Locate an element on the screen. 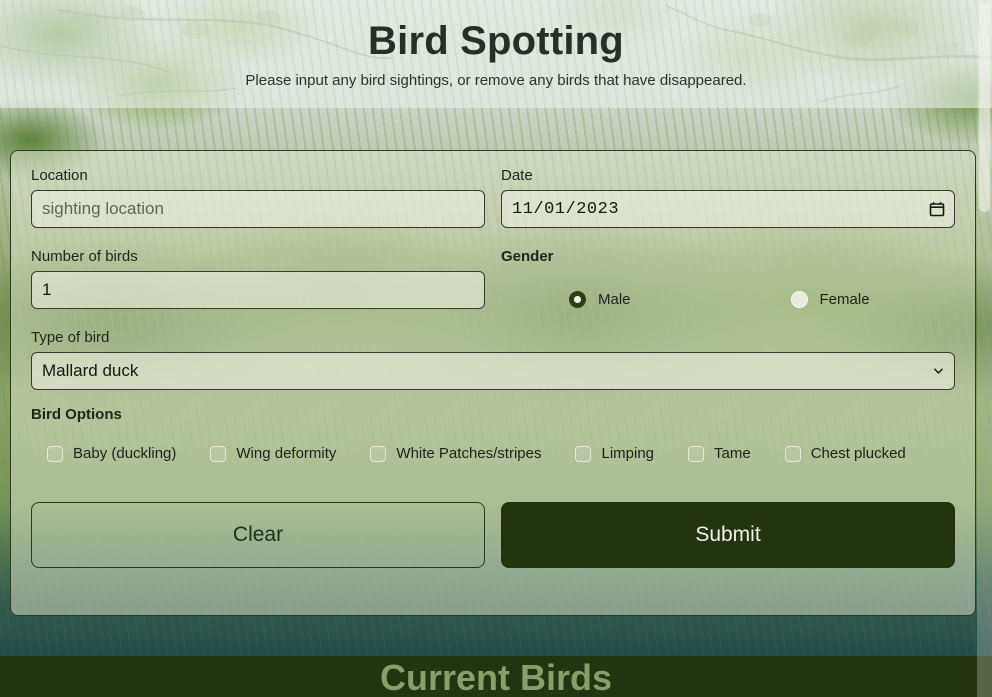 Image resolution: width=992 pixels, height=697 pixels. gender-option-male: Male is located at coordinates (600, 299).